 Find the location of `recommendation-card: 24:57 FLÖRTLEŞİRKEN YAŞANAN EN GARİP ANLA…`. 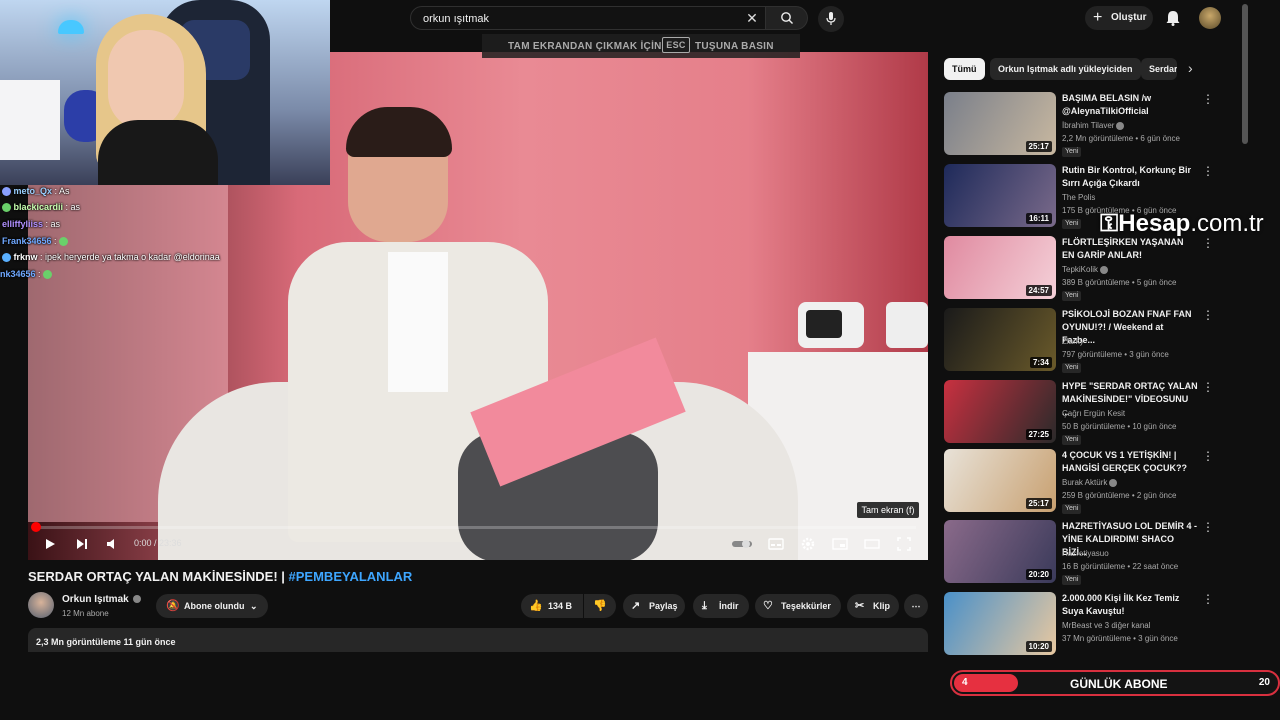

recommendation-card: 24:57 FLÖRTLEŞİRKEN YAŞANAN EN GARİP ANLA… is located at coordinates (1079, 269).